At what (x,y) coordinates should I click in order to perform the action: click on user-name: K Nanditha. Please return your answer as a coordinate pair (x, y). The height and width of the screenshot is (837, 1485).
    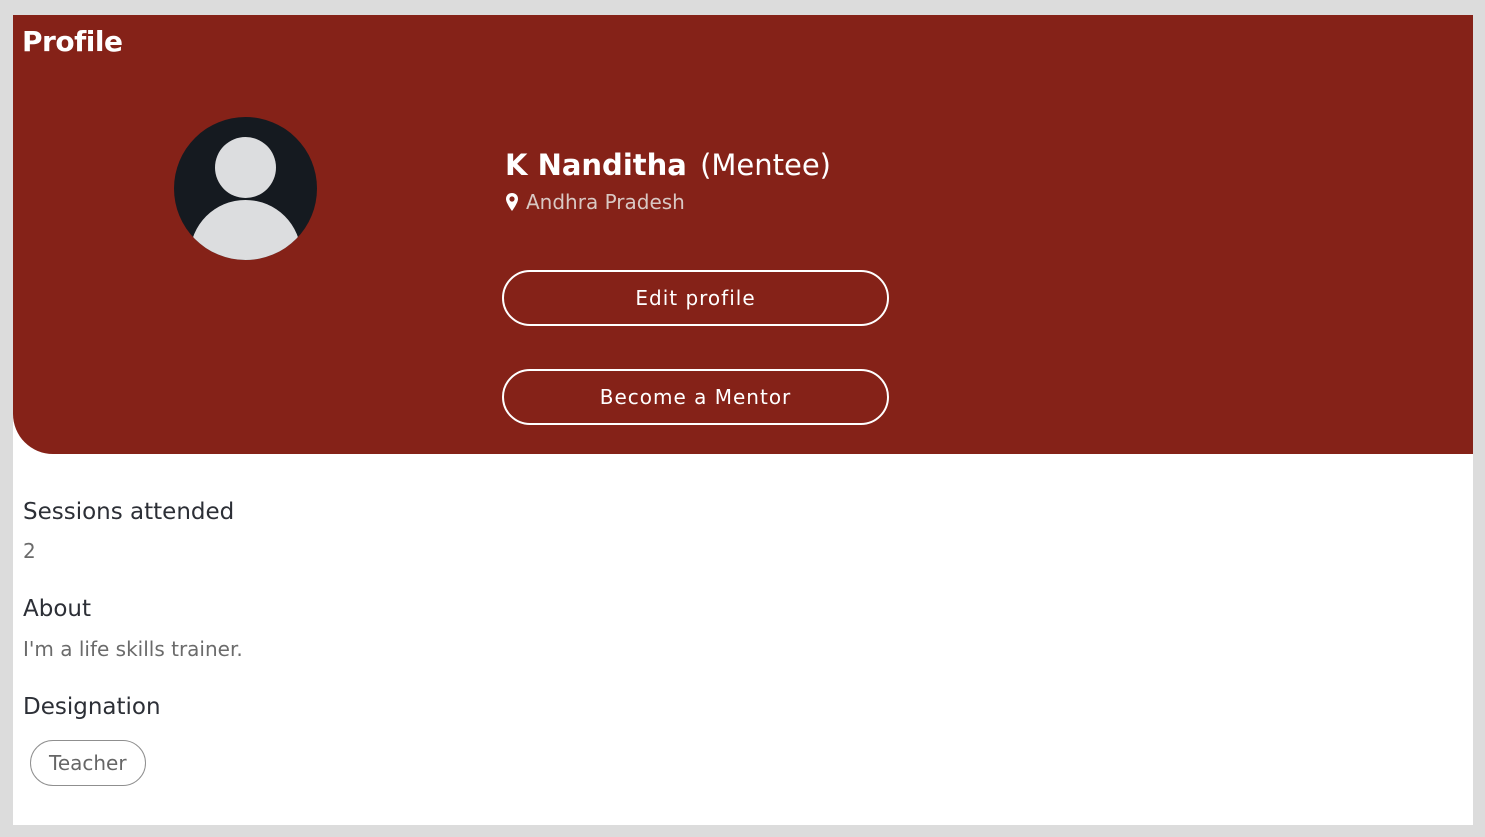
    Looking at the image, I should click on (596, 165).